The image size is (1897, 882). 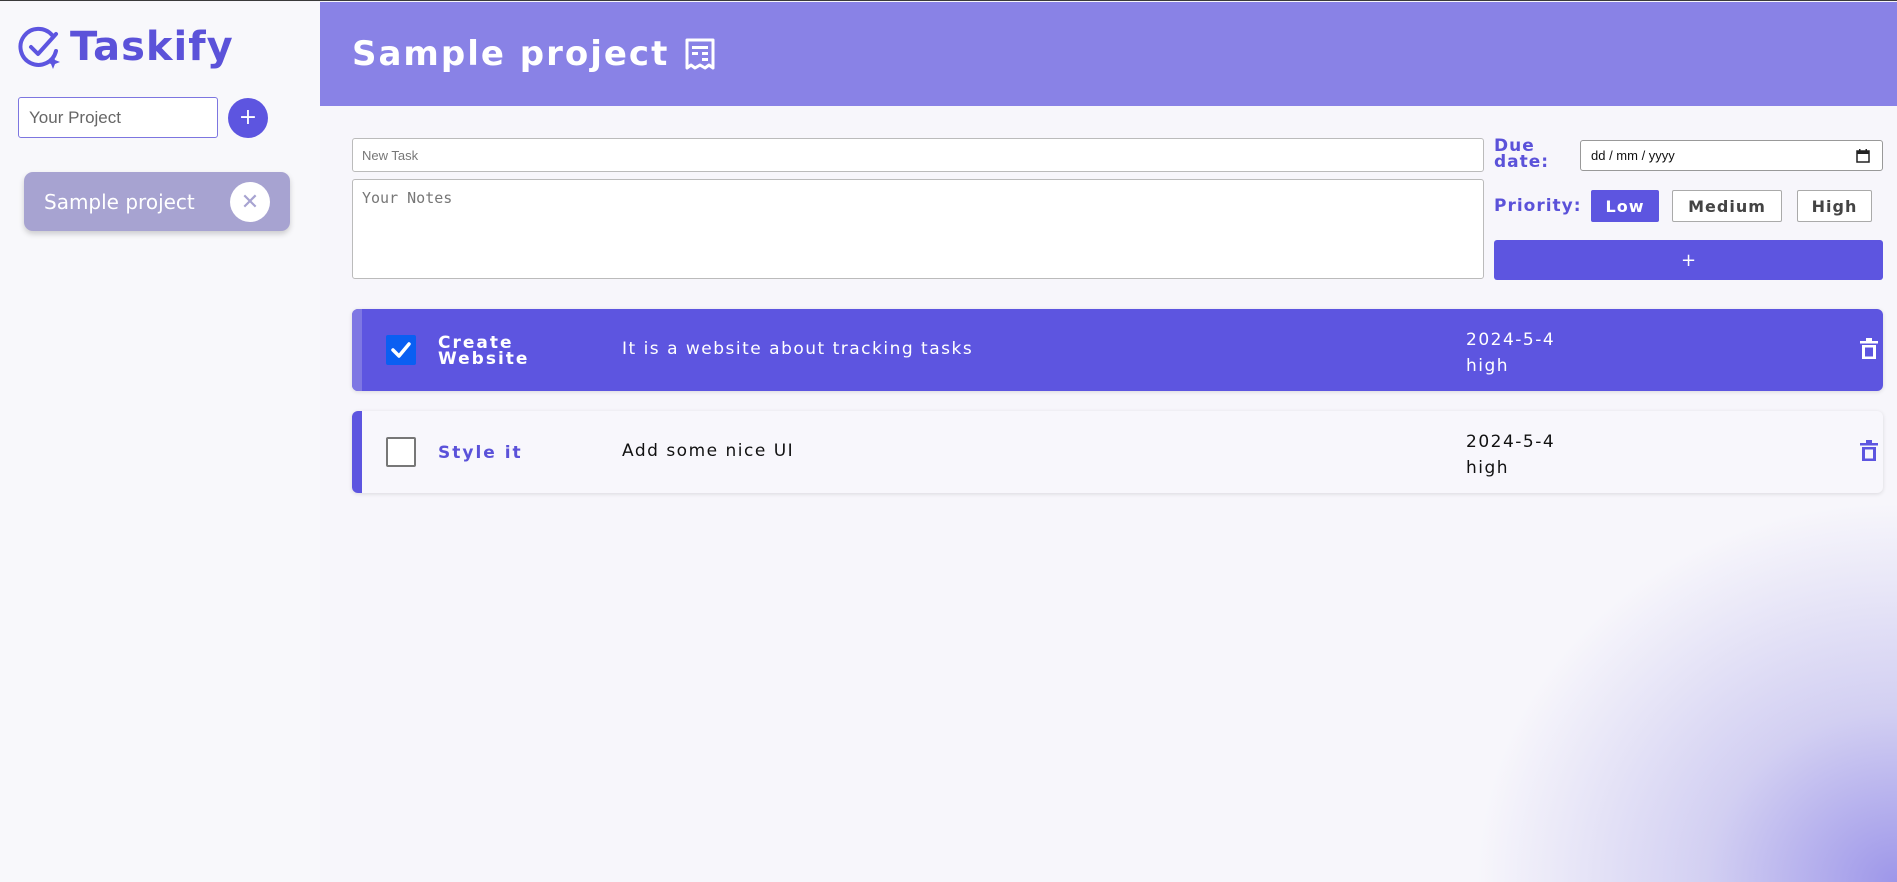 What do you see at coordinates (118, 117) in the screenshot?
I see `project-name-input` at bounding box center [118, 117].